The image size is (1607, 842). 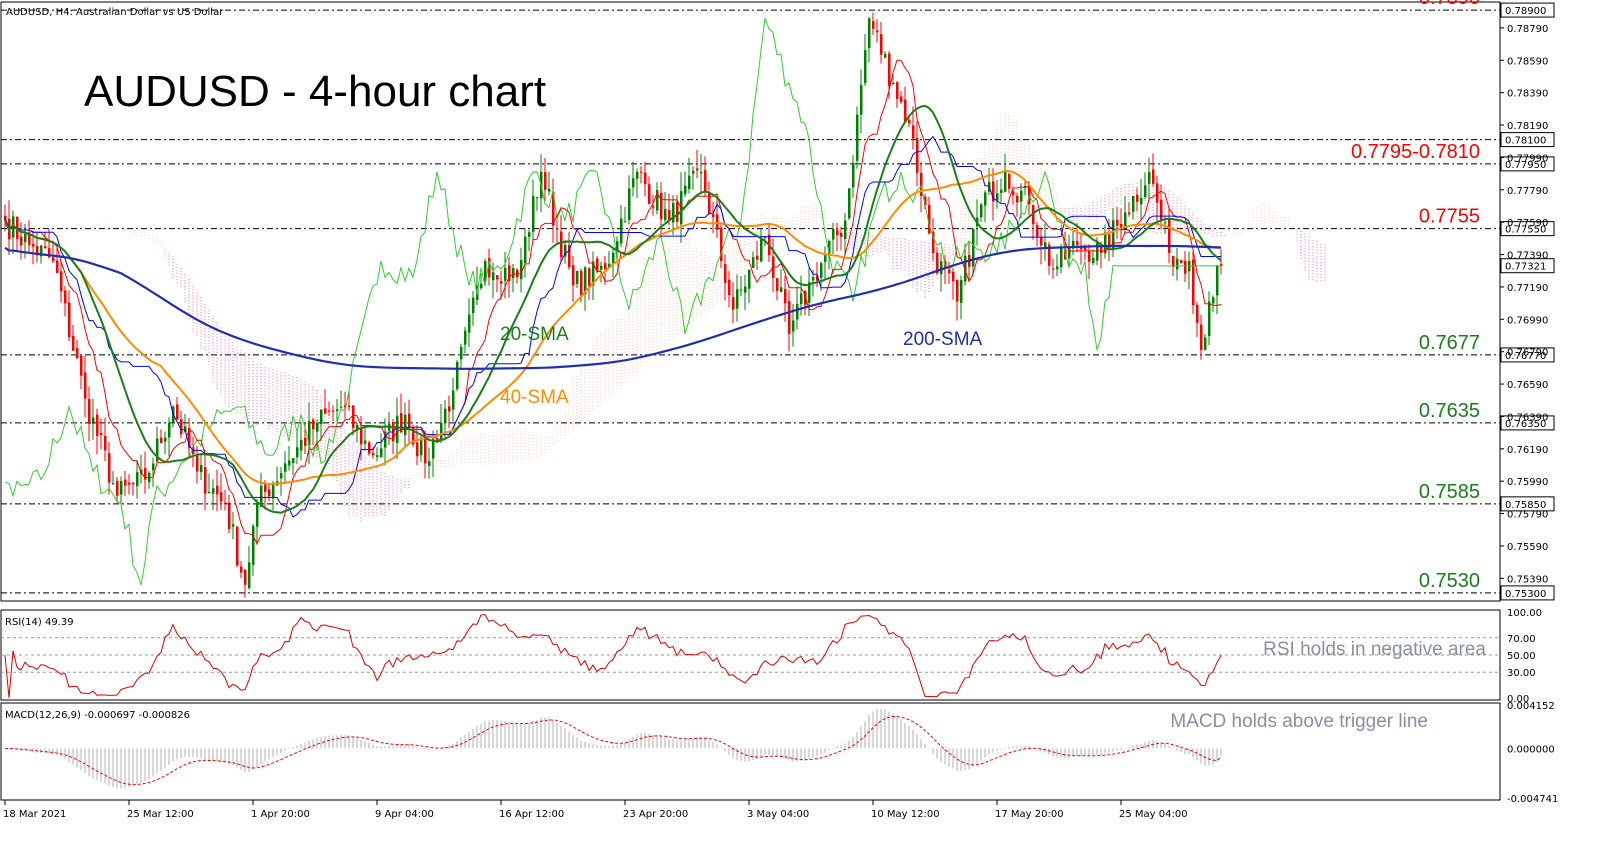 What do you see at coordinates (534, 334) in the screenshot?
I see `sma20-label: 20-SMA` at bounding box center [534, 334].